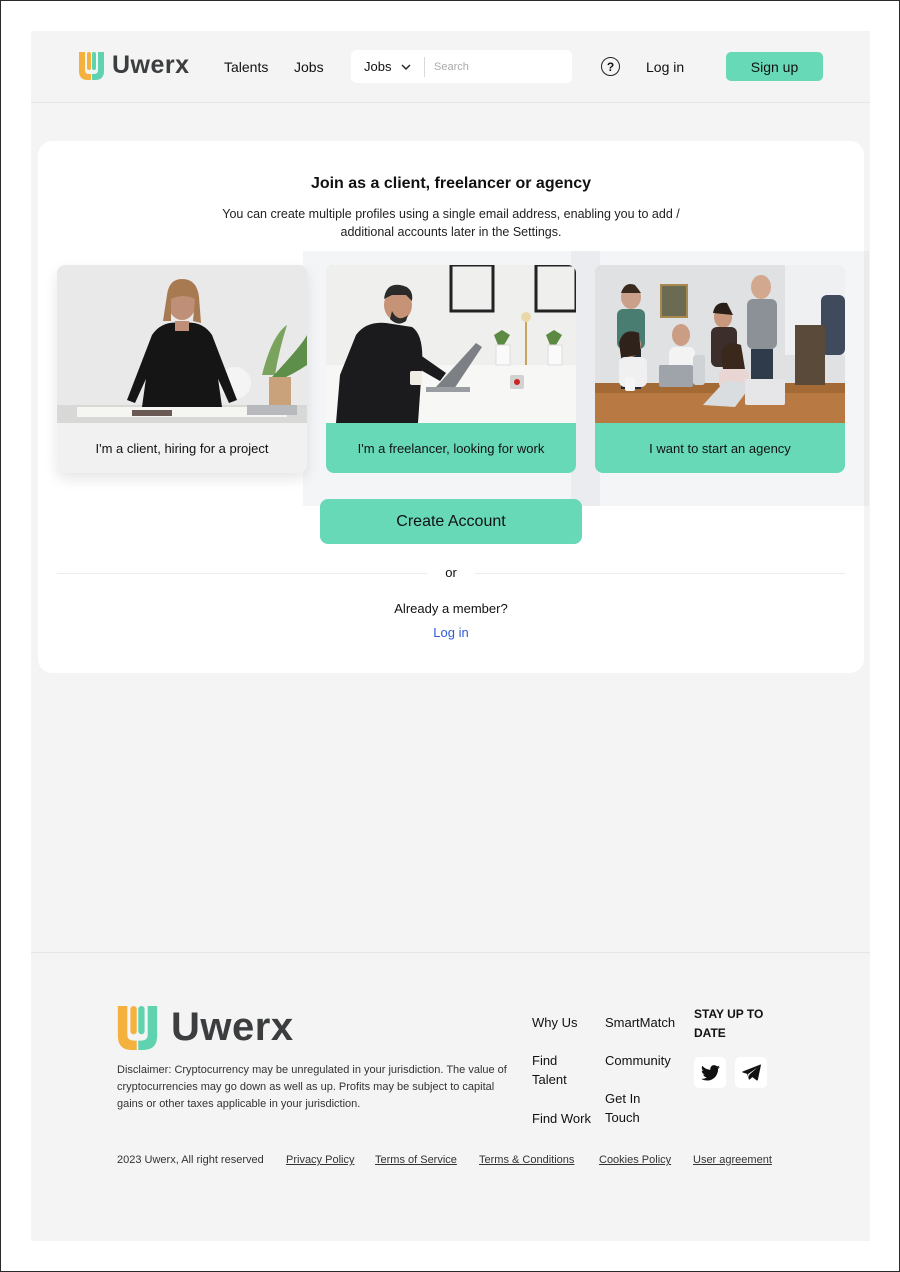 The image size is (900, 1272). What do you see at coordinates (630, 1108) in the screenshot?
I see `footer-link-get-in-touch: Get In Touch` at bounding box center [630, 1108].